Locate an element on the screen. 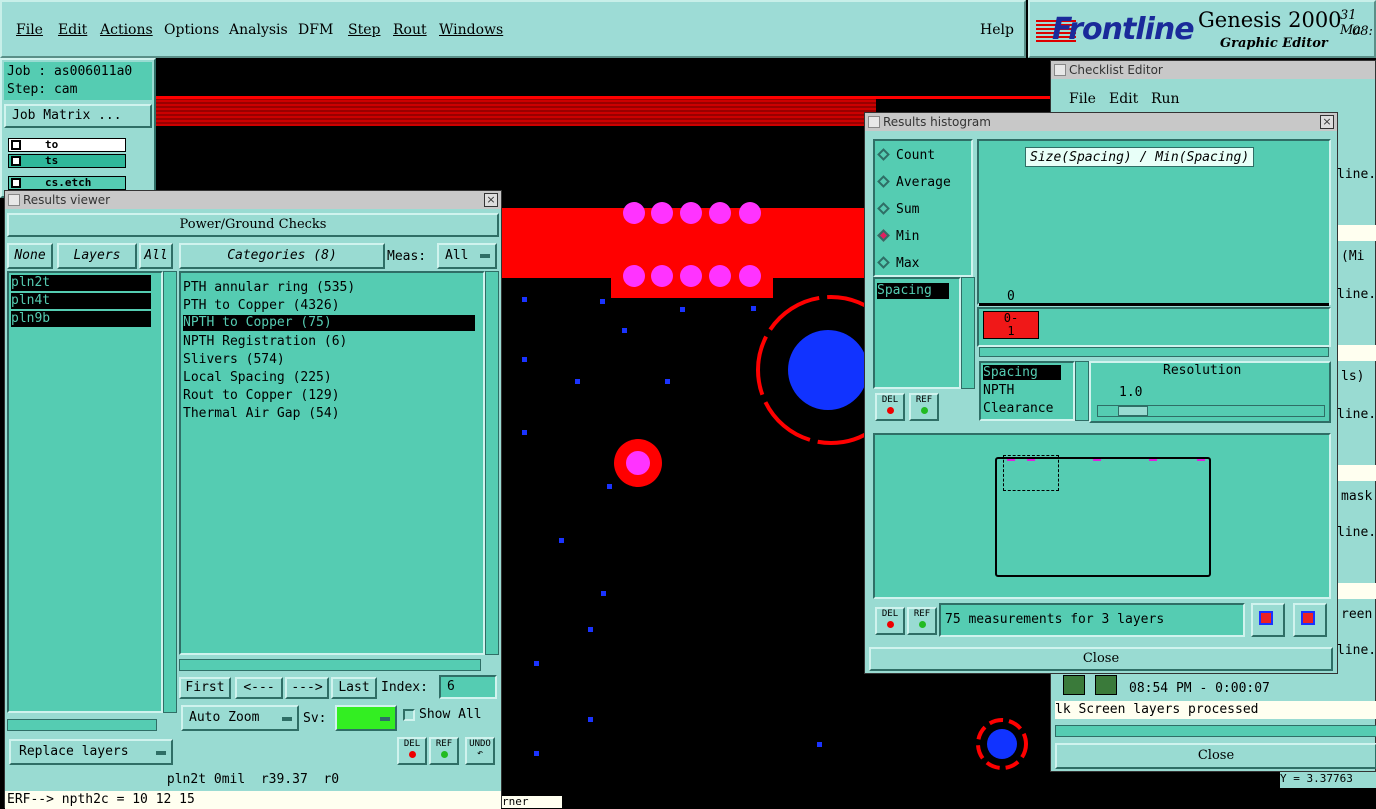 The height and width of the screenshot is (809, 1376). menu-rout: Rout is located at coordinates (410, 30).